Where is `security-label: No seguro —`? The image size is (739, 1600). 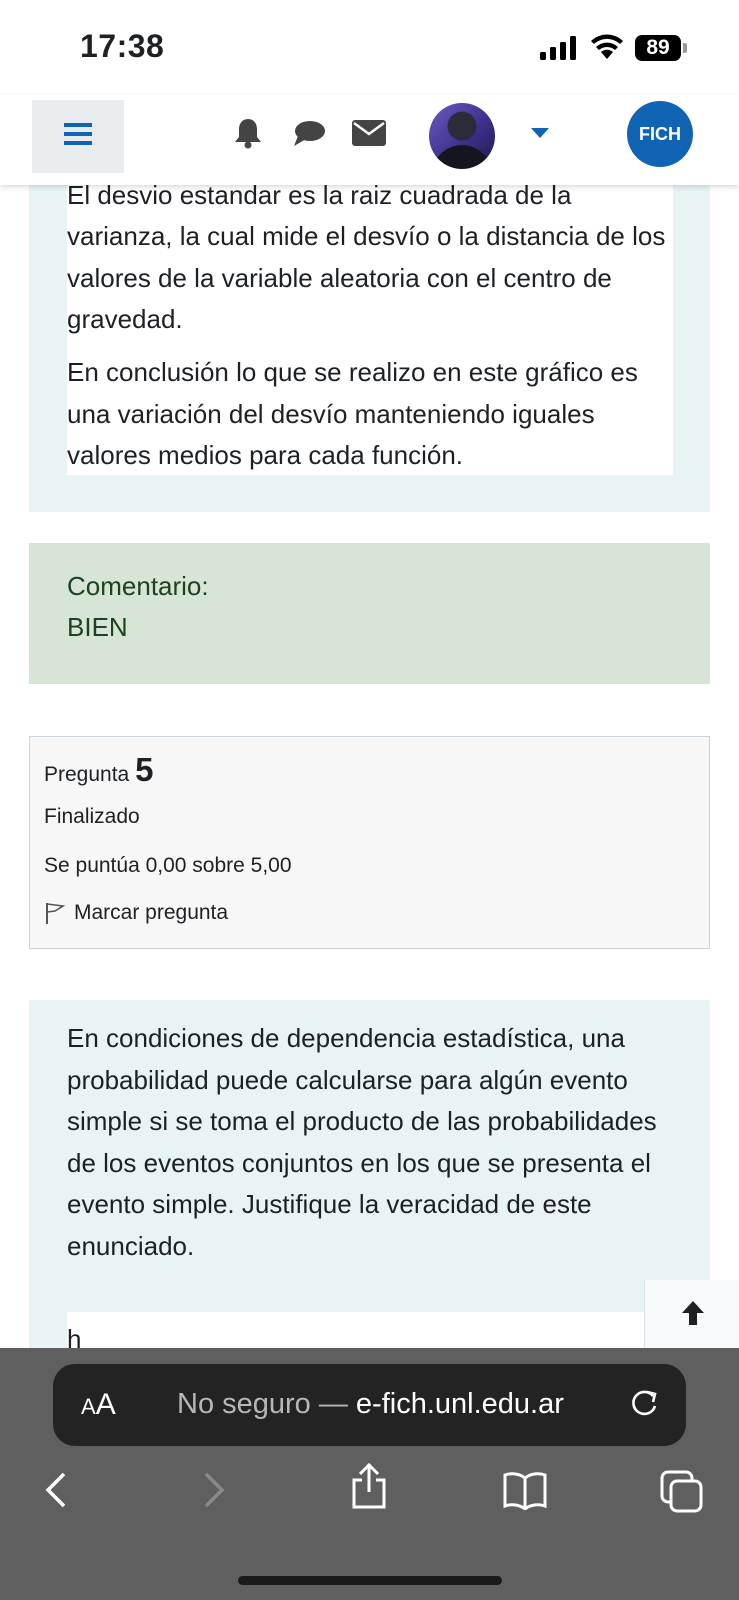
security-label: No seguro — is located at coordinates (262, 1404).